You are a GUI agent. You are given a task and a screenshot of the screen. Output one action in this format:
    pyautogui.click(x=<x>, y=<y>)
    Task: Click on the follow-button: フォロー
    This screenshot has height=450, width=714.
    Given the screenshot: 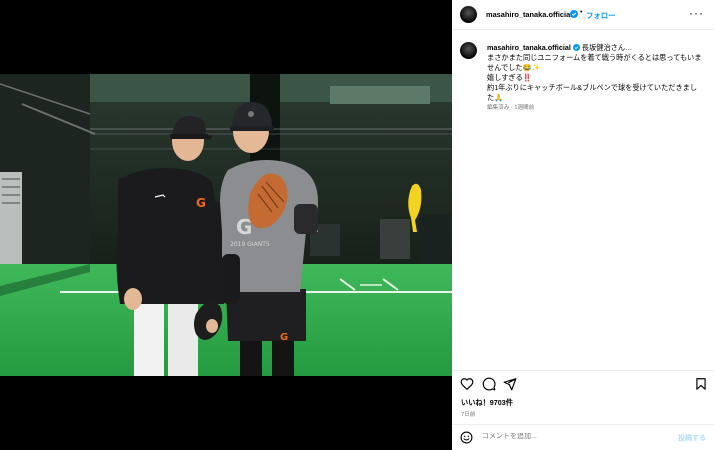 What is the action you would take?
    pyautogui.click(x=601, y=15)
    